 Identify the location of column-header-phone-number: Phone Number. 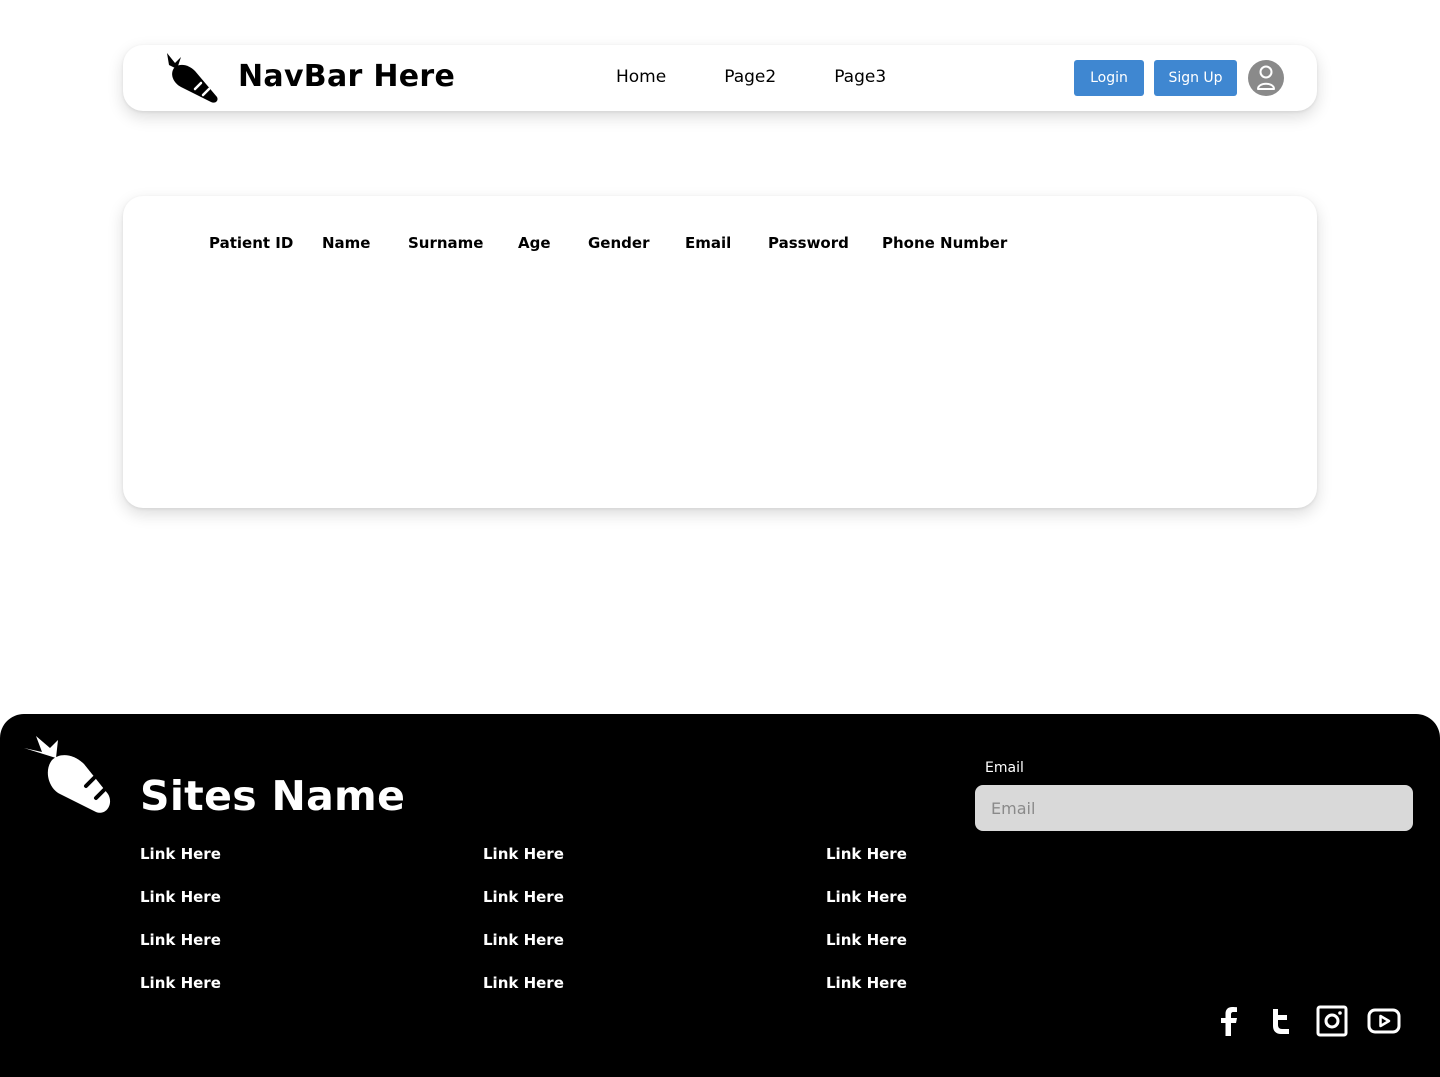
(945, 243).